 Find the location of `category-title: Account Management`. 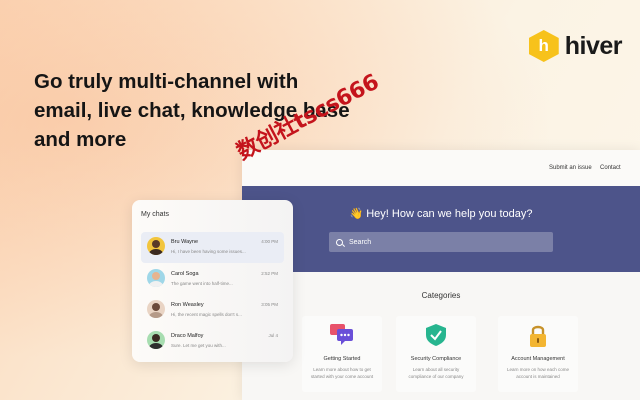

category-title: Account Management is located at coordinates (538, 359).